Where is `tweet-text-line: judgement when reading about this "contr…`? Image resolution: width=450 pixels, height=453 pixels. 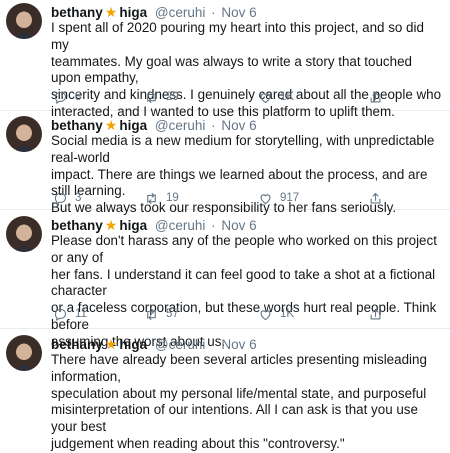 tweet-text-line: judgement when reading about this "contr… is located at coordinates (198, 443).